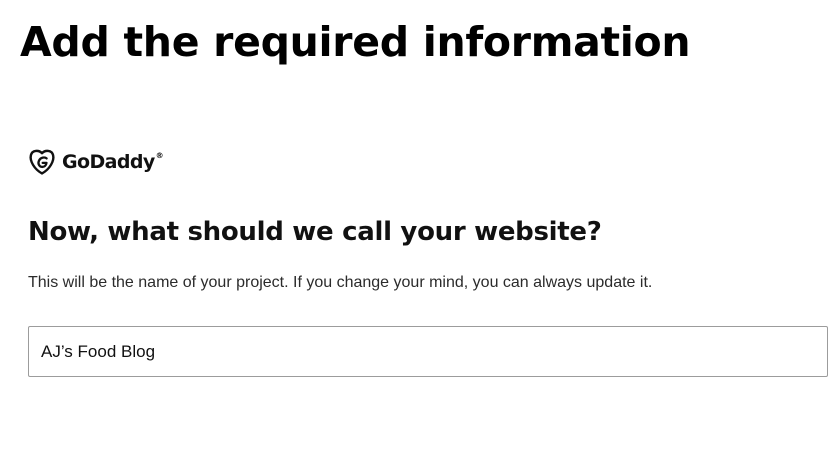 The image size is (832, 457). Describe the element at coordinates (355, 42) in the screenshot. I see `page-heading: Add the required information` at that location.